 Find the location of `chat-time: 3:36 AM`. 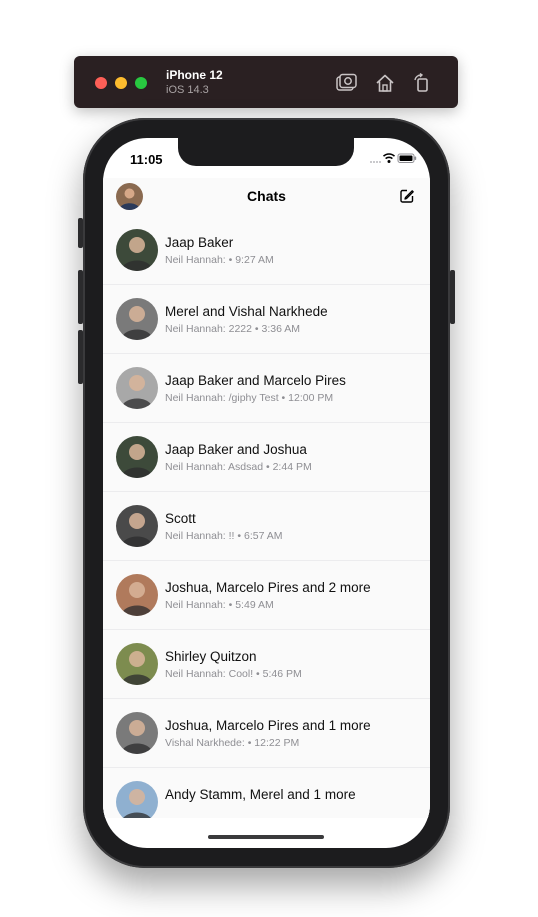

chat-time: 3:36 AM is located at coordinates (281, 329).